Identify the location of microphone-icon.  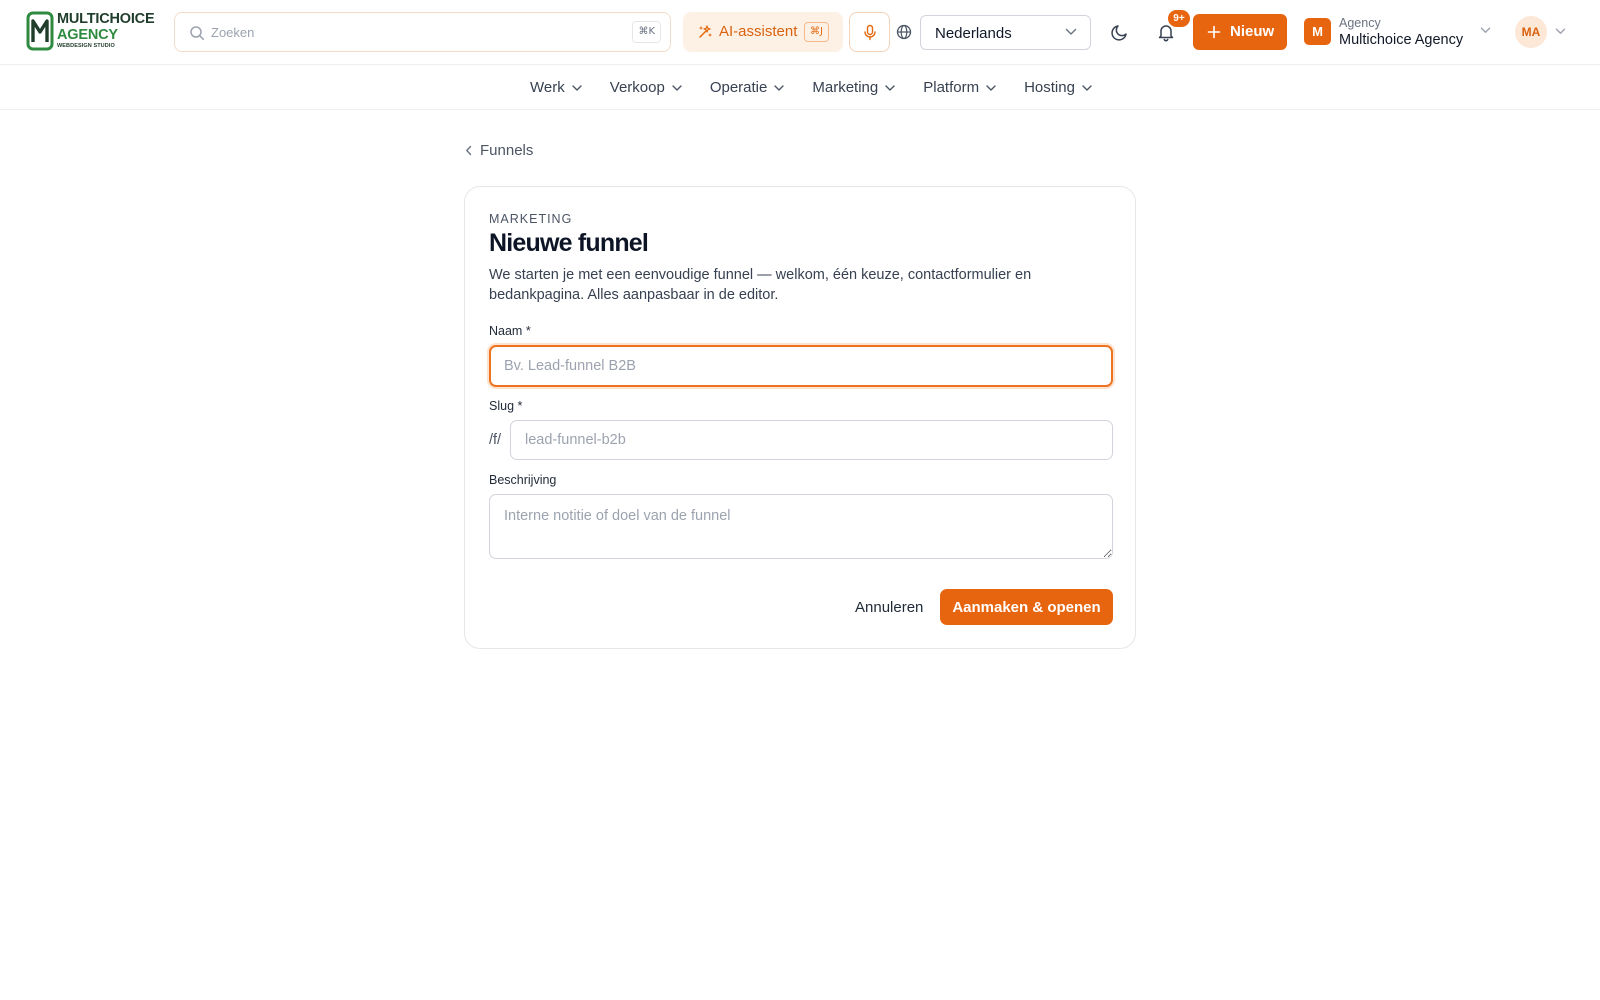
(870, 32).